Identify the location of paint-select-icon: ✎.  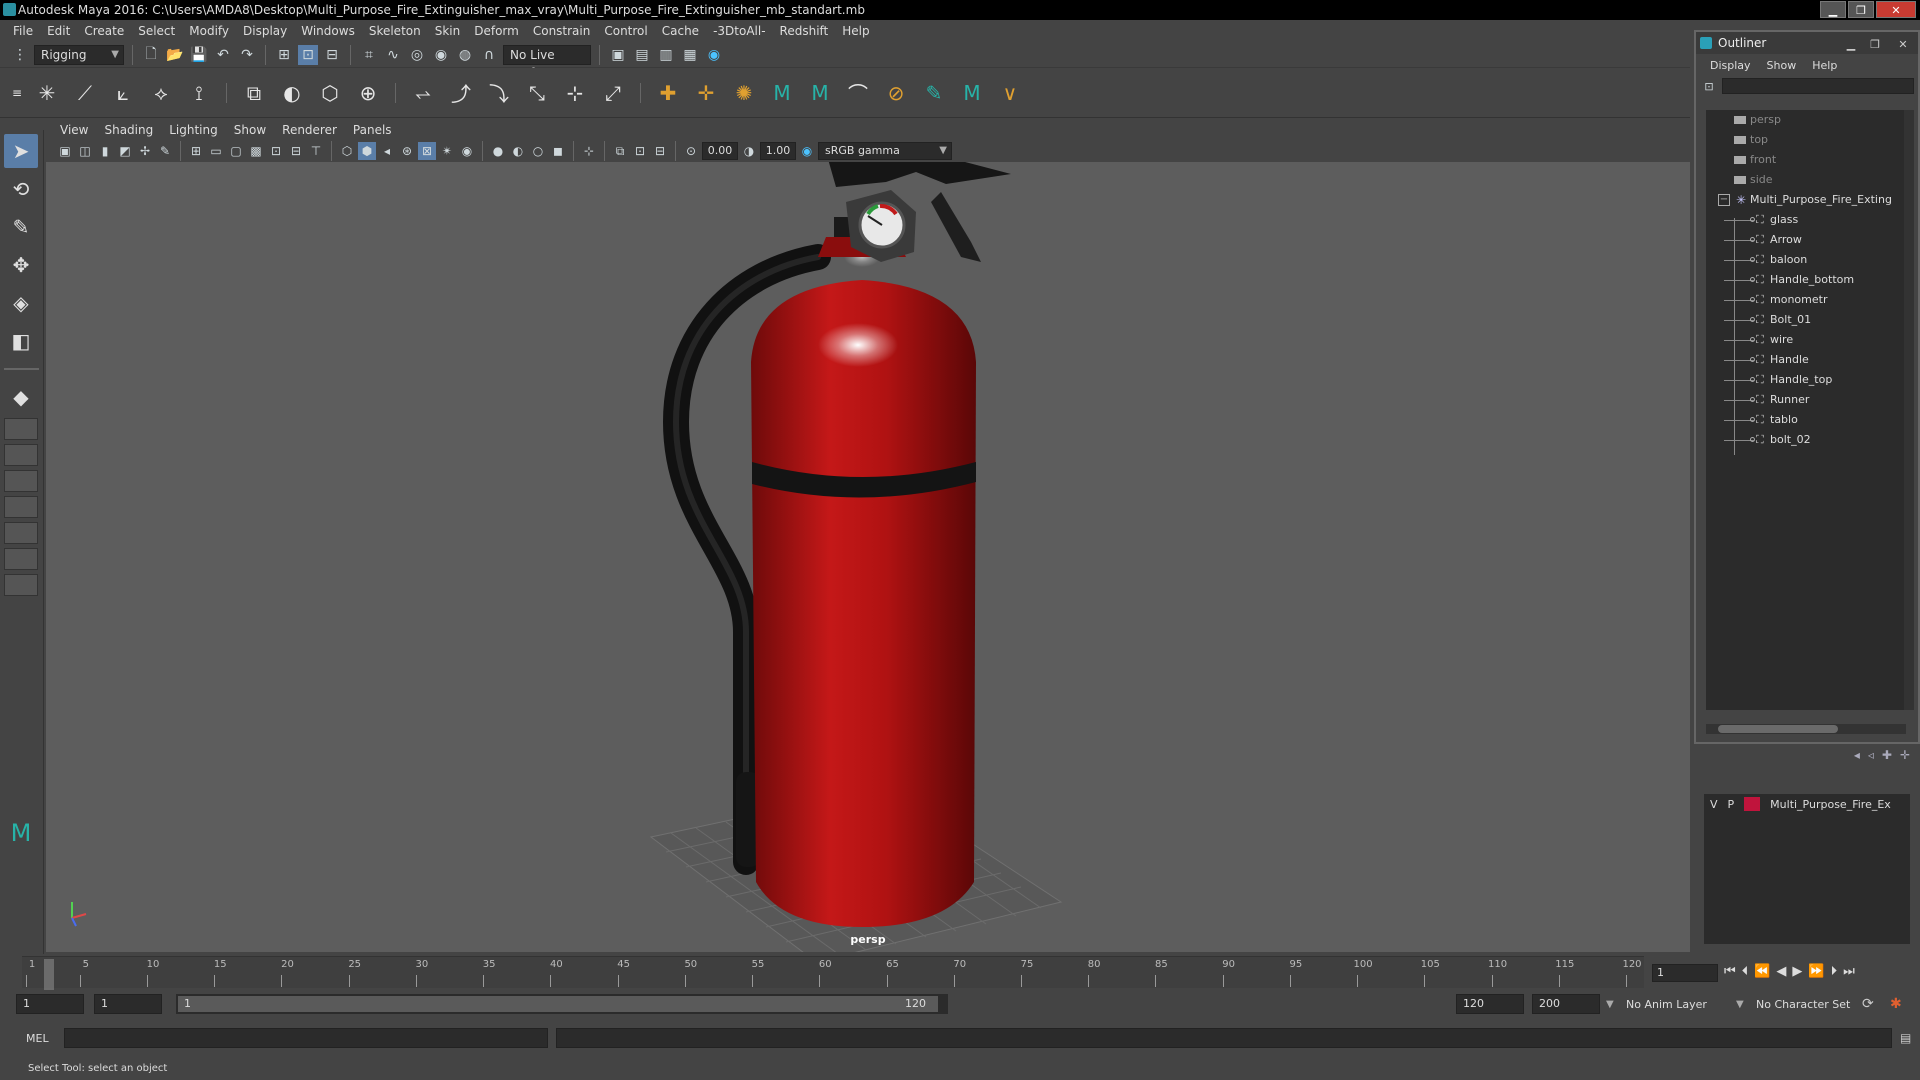
(21, 227).